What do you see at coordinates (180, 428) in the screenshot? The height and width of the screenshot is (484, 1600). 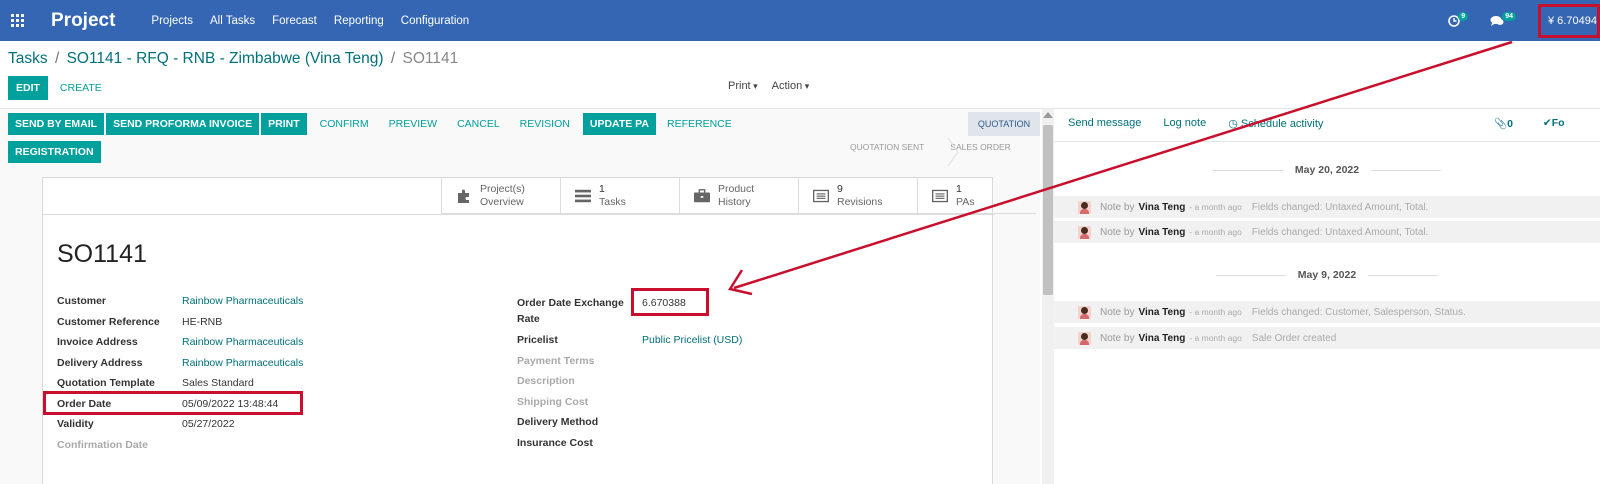 I see `field-validity: Validity 05/27/2022` at bounding box center [180, 428].